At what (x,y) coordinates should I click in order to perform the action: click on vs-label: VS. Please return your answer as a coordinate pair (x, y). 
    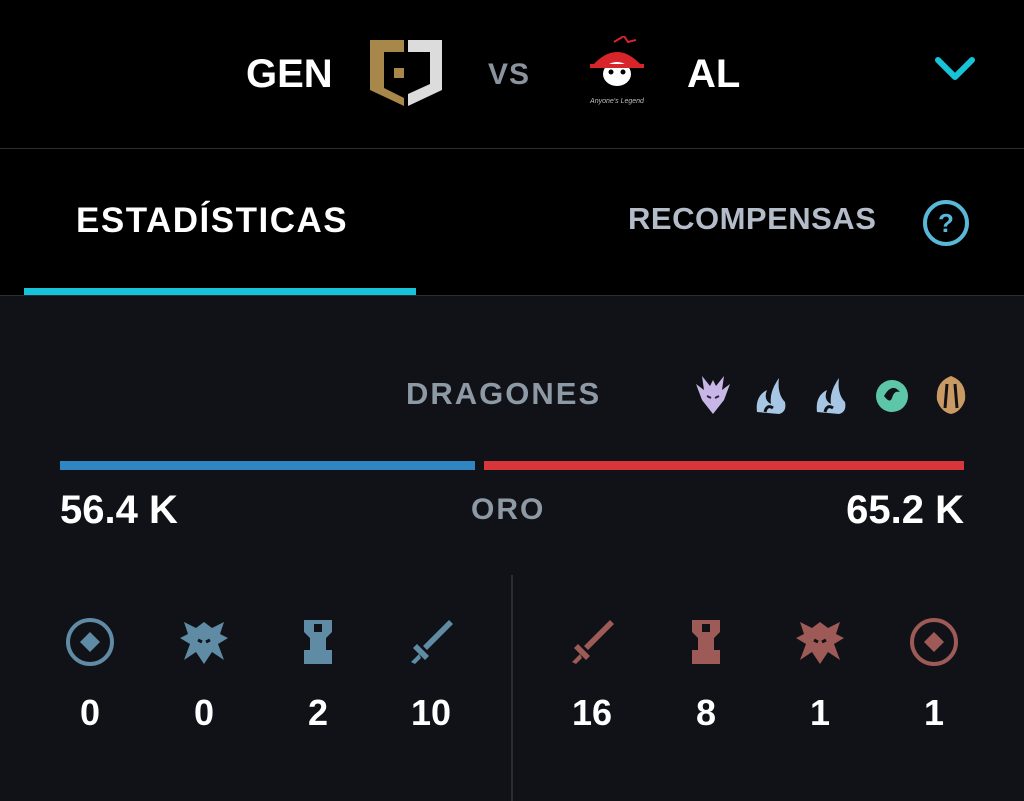
    Looking at the image, I should click on (509, 74).